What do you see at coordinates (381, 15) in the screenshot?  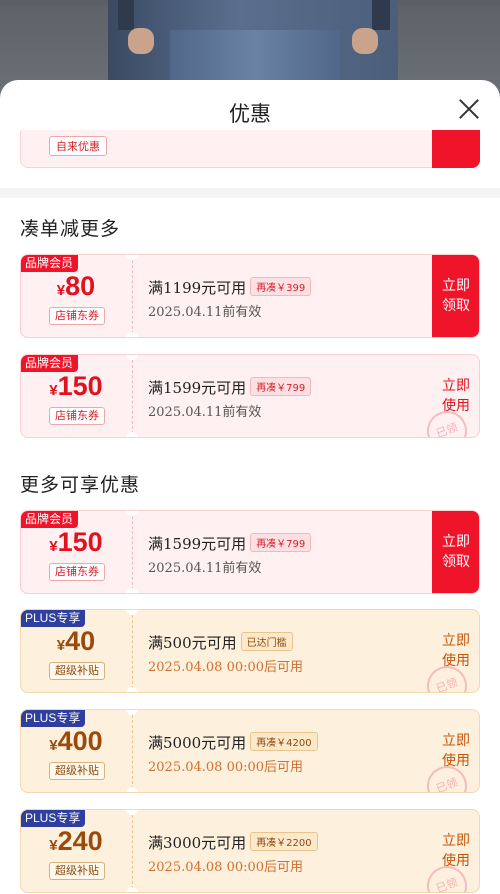 I see `jacket-cuff-right` at bounding box center [381, 15].